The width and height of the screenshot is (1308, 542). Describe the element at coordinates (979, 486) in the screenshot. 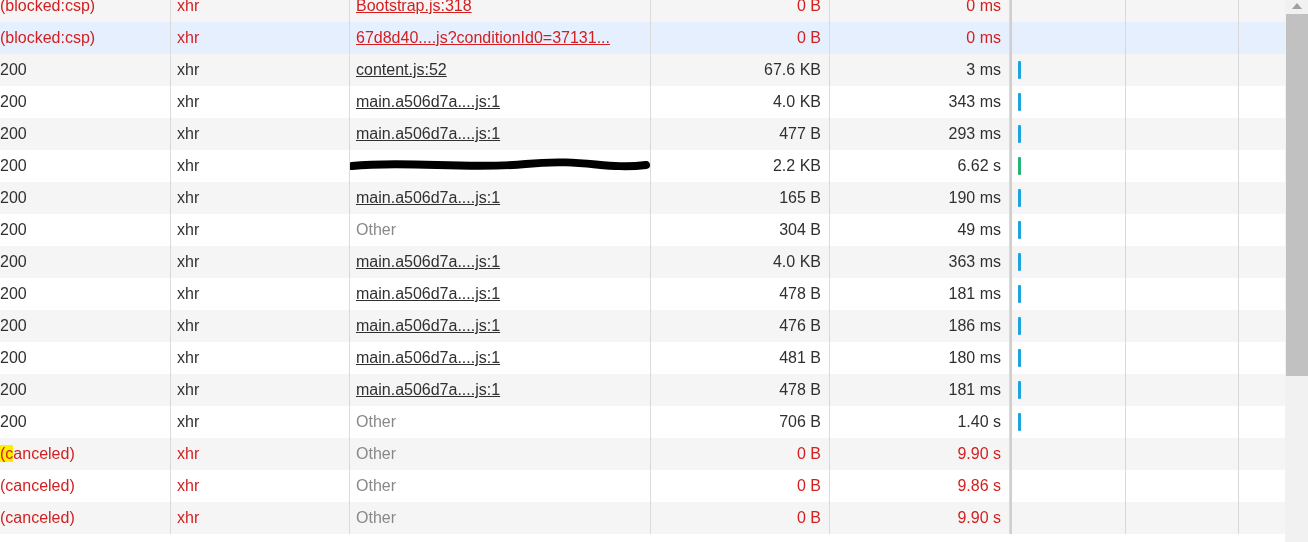

I see `time-text: 9.86 s` at that location.